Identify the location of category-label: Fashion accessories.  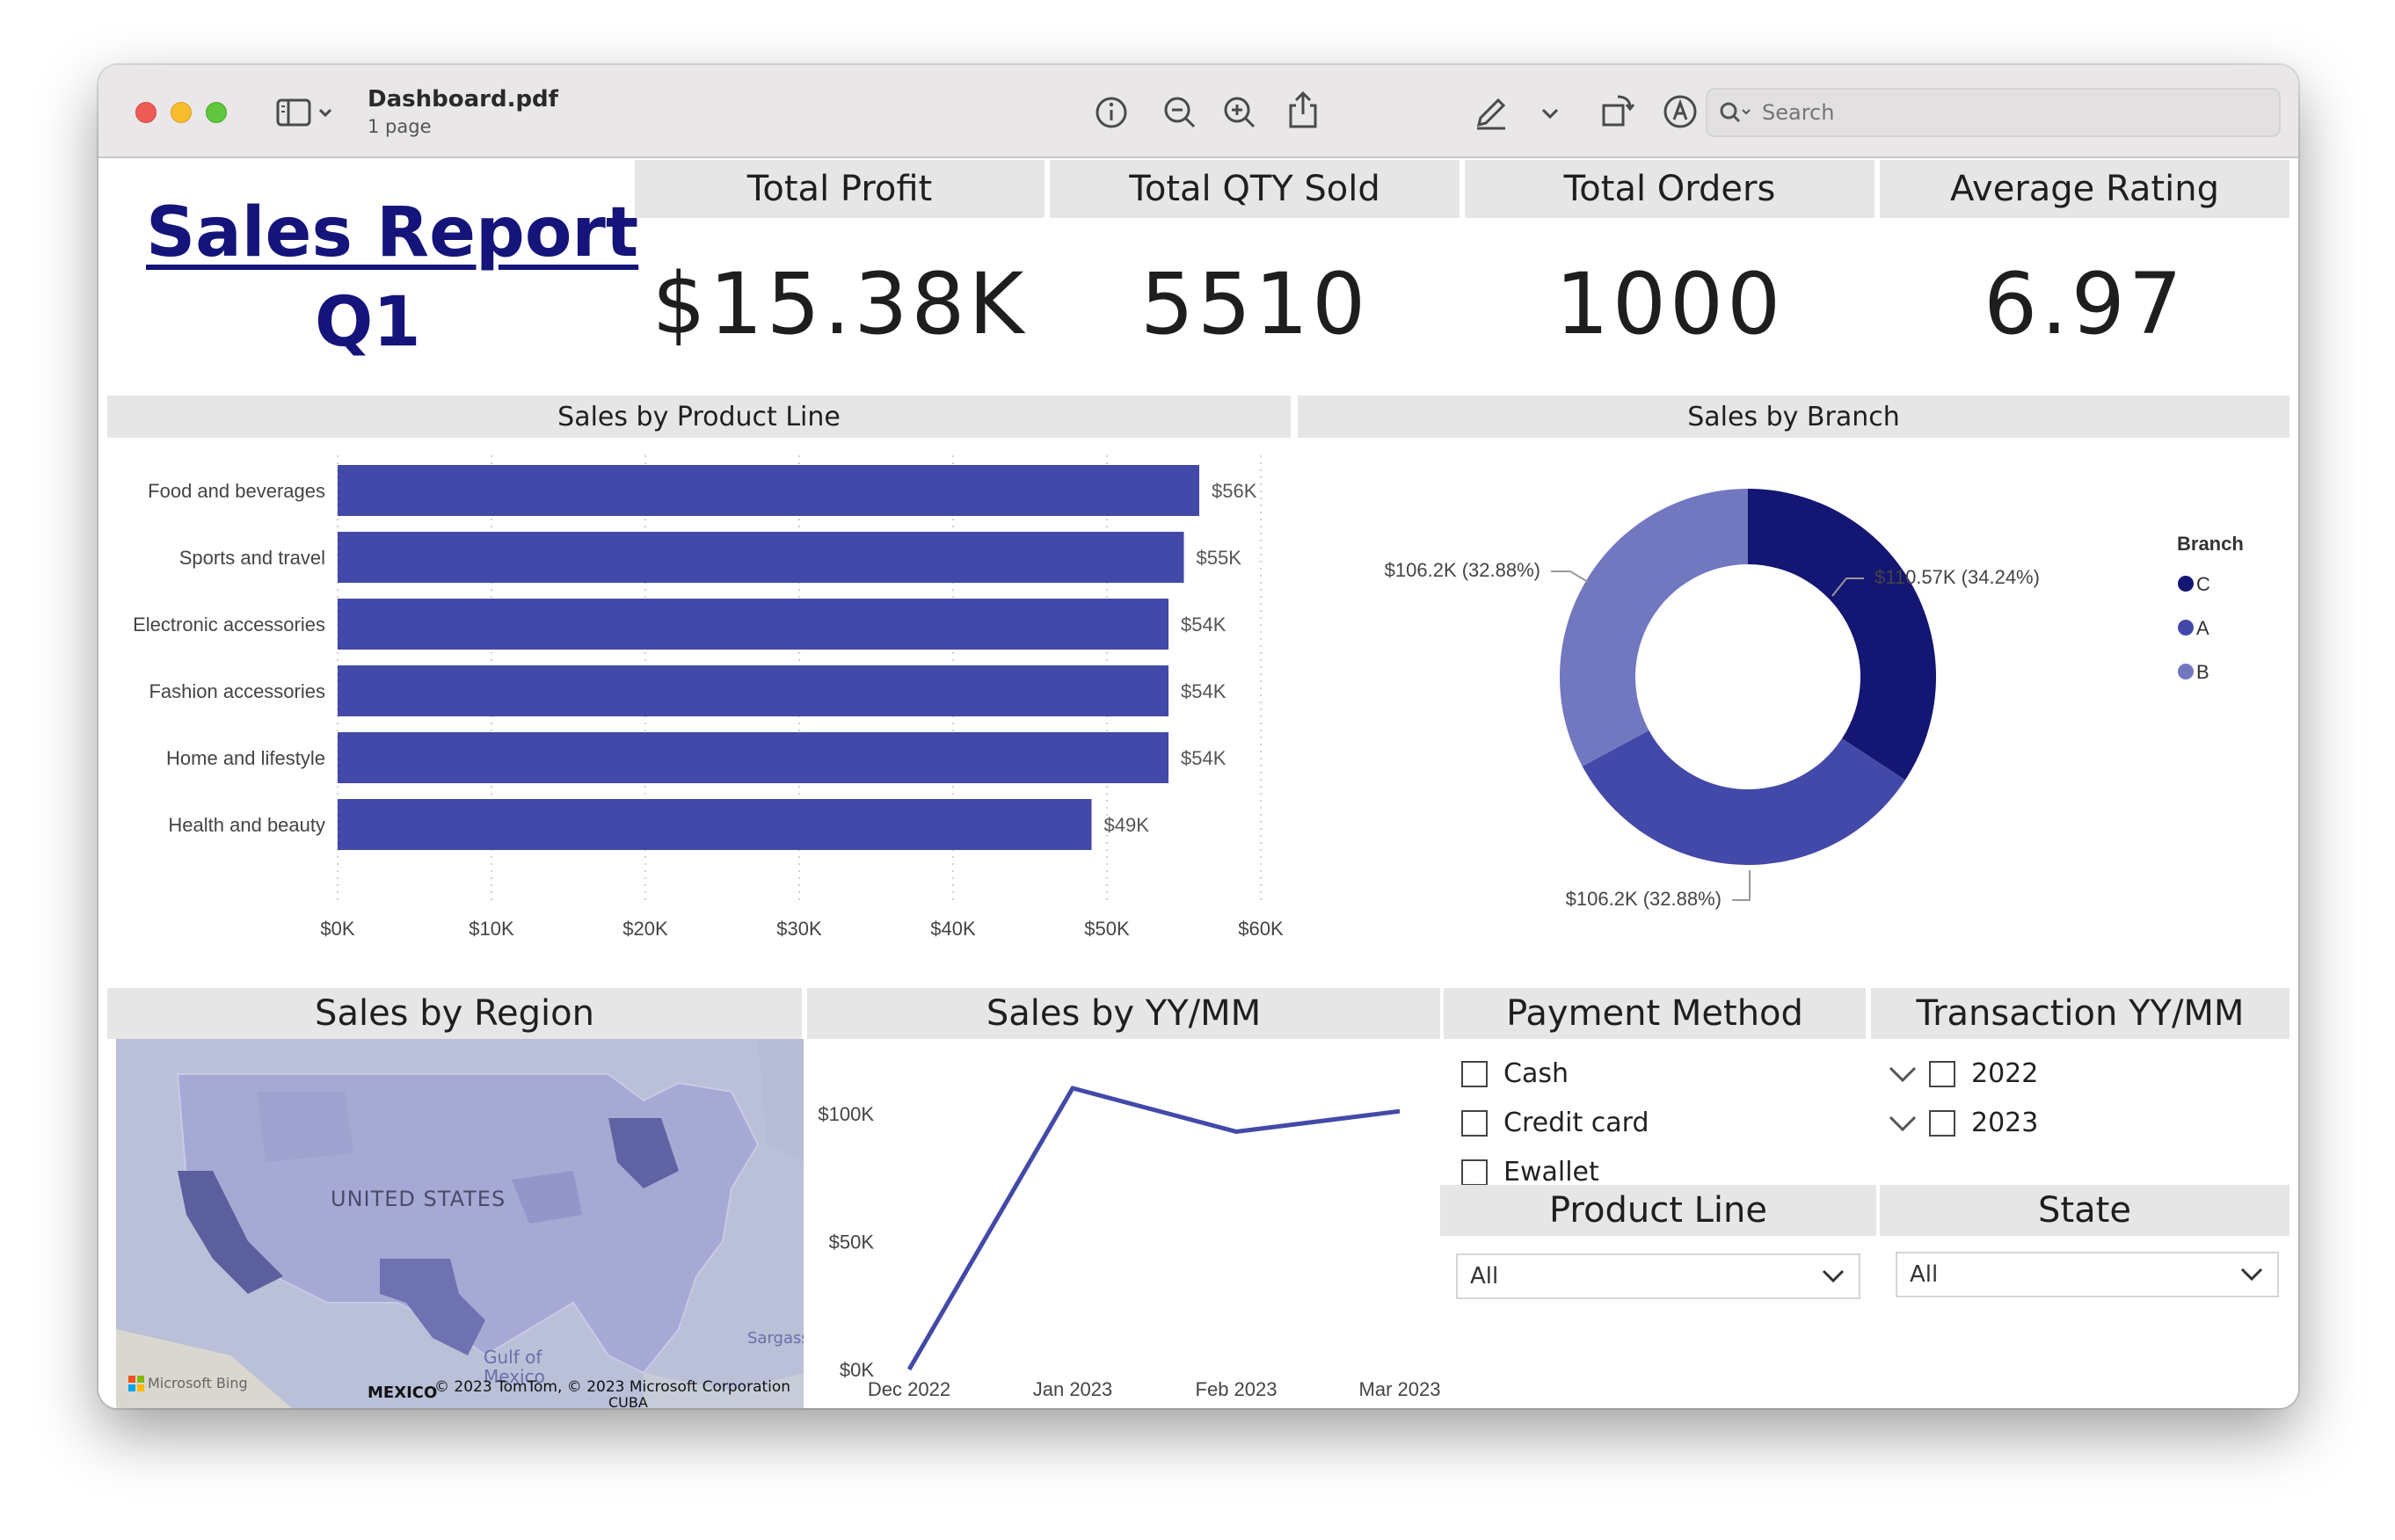
(237, 691).